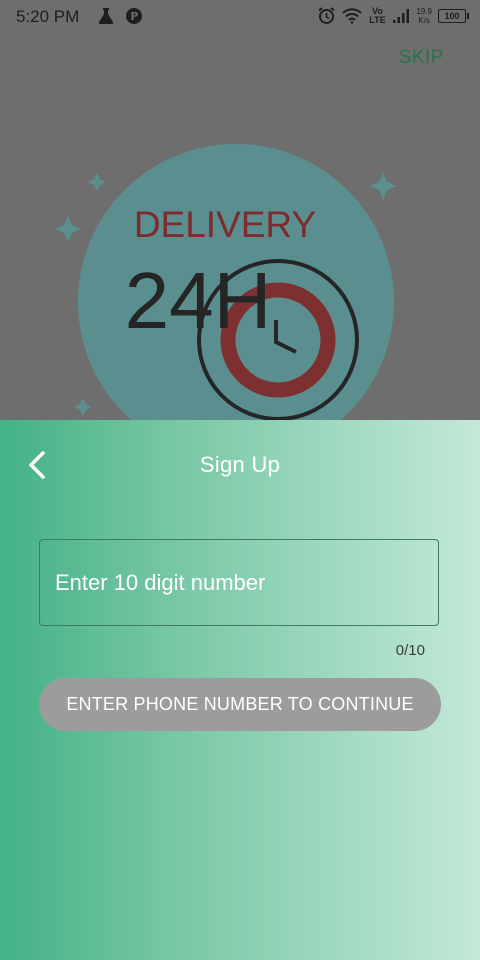  Describe the element at coordinates (240, 464) in the screenshot. I see `signup-title: Sign Up` at that location.